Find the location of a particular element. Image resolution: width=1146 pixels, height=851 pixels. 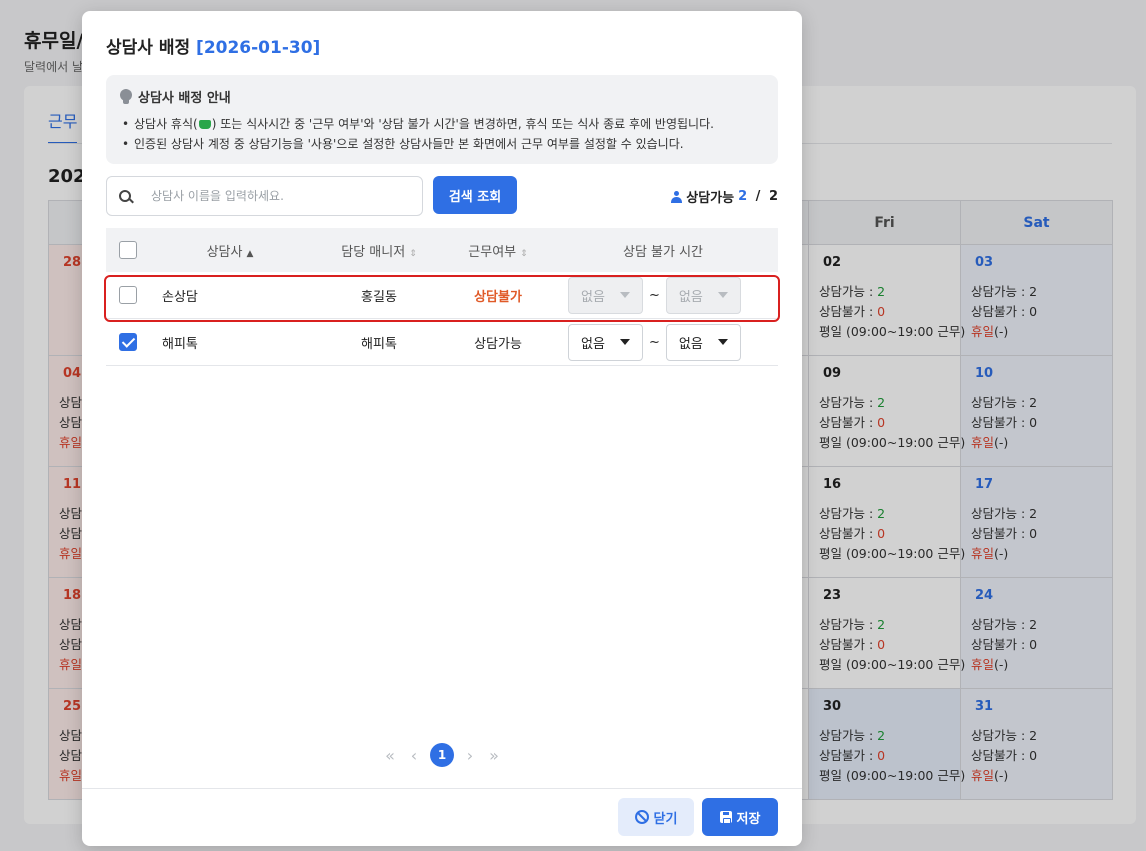

col-header-work: 근무여부 ⇕ is located at coordinates (498, 250).